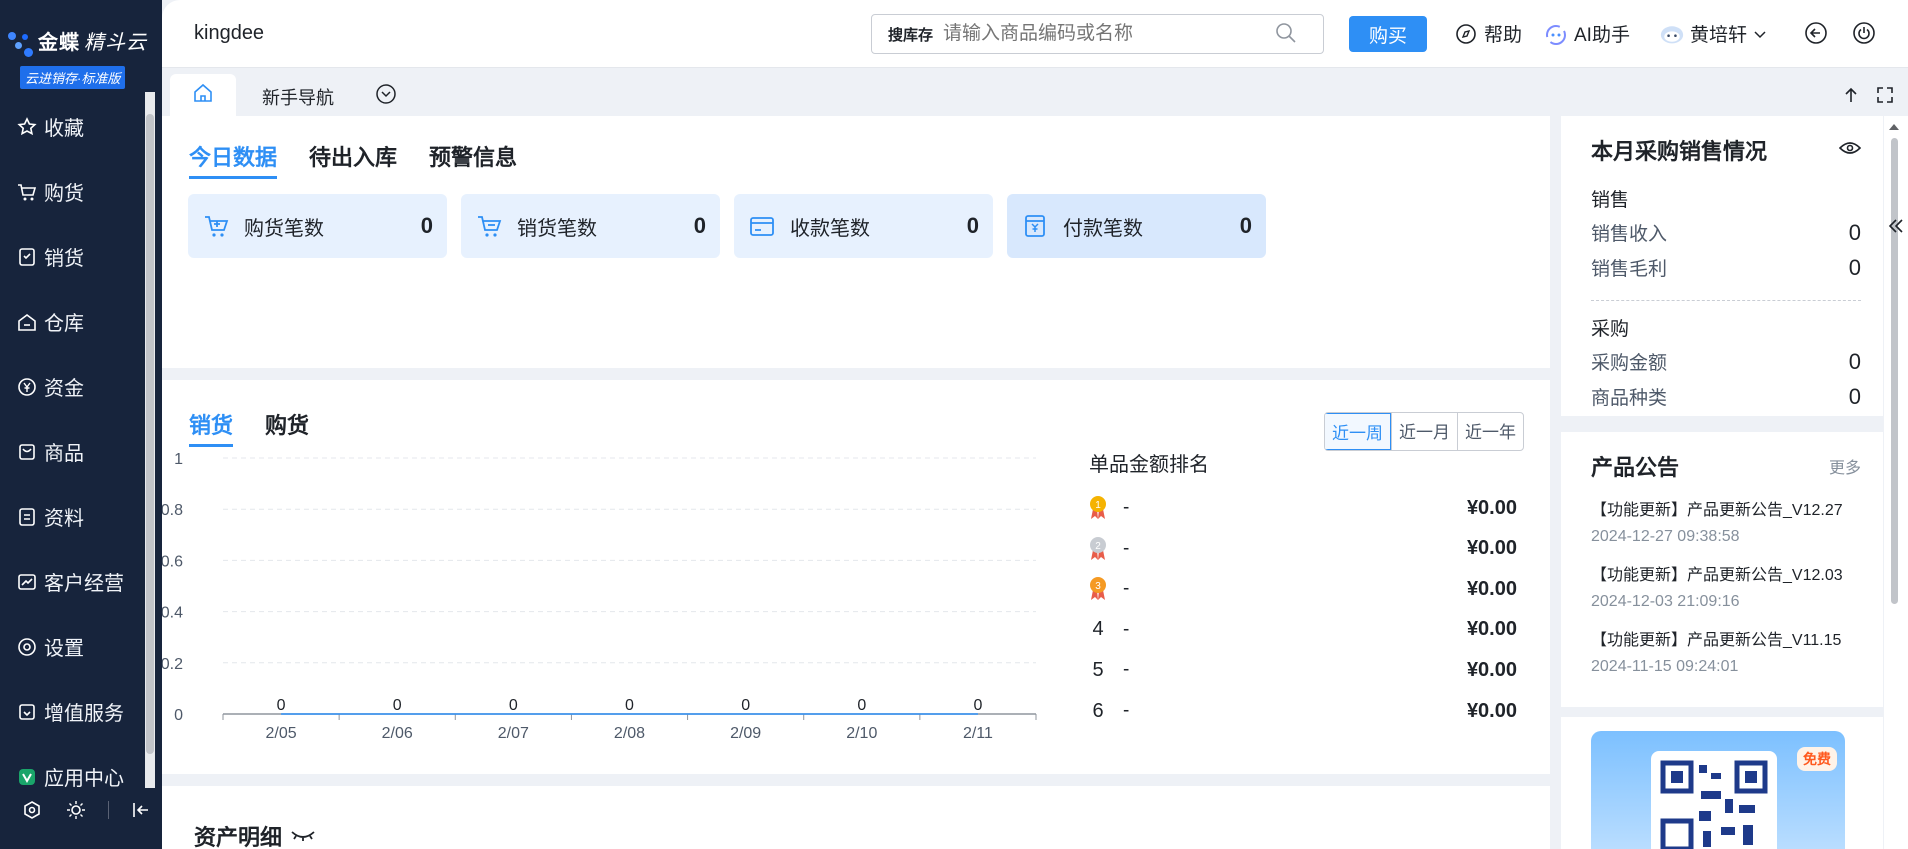 Image resolution: width=1908 pixels, height=849 pixels. What do you see at coordinates (1098, 629) in the screenshot?
I see `rank-number: 4` at bounding box center [1098, 629].